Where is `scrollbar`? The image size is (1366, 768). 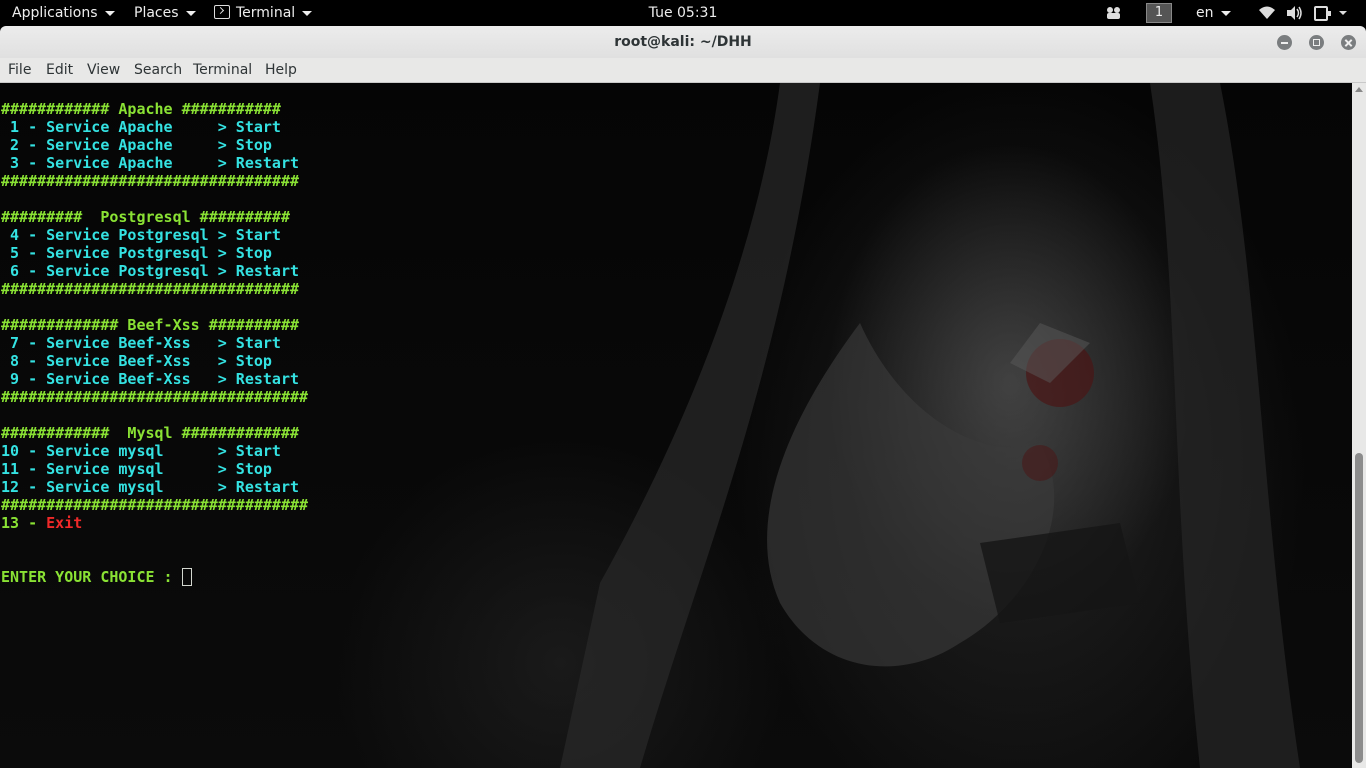 scrollbar is located at coordinates (1359, 425).